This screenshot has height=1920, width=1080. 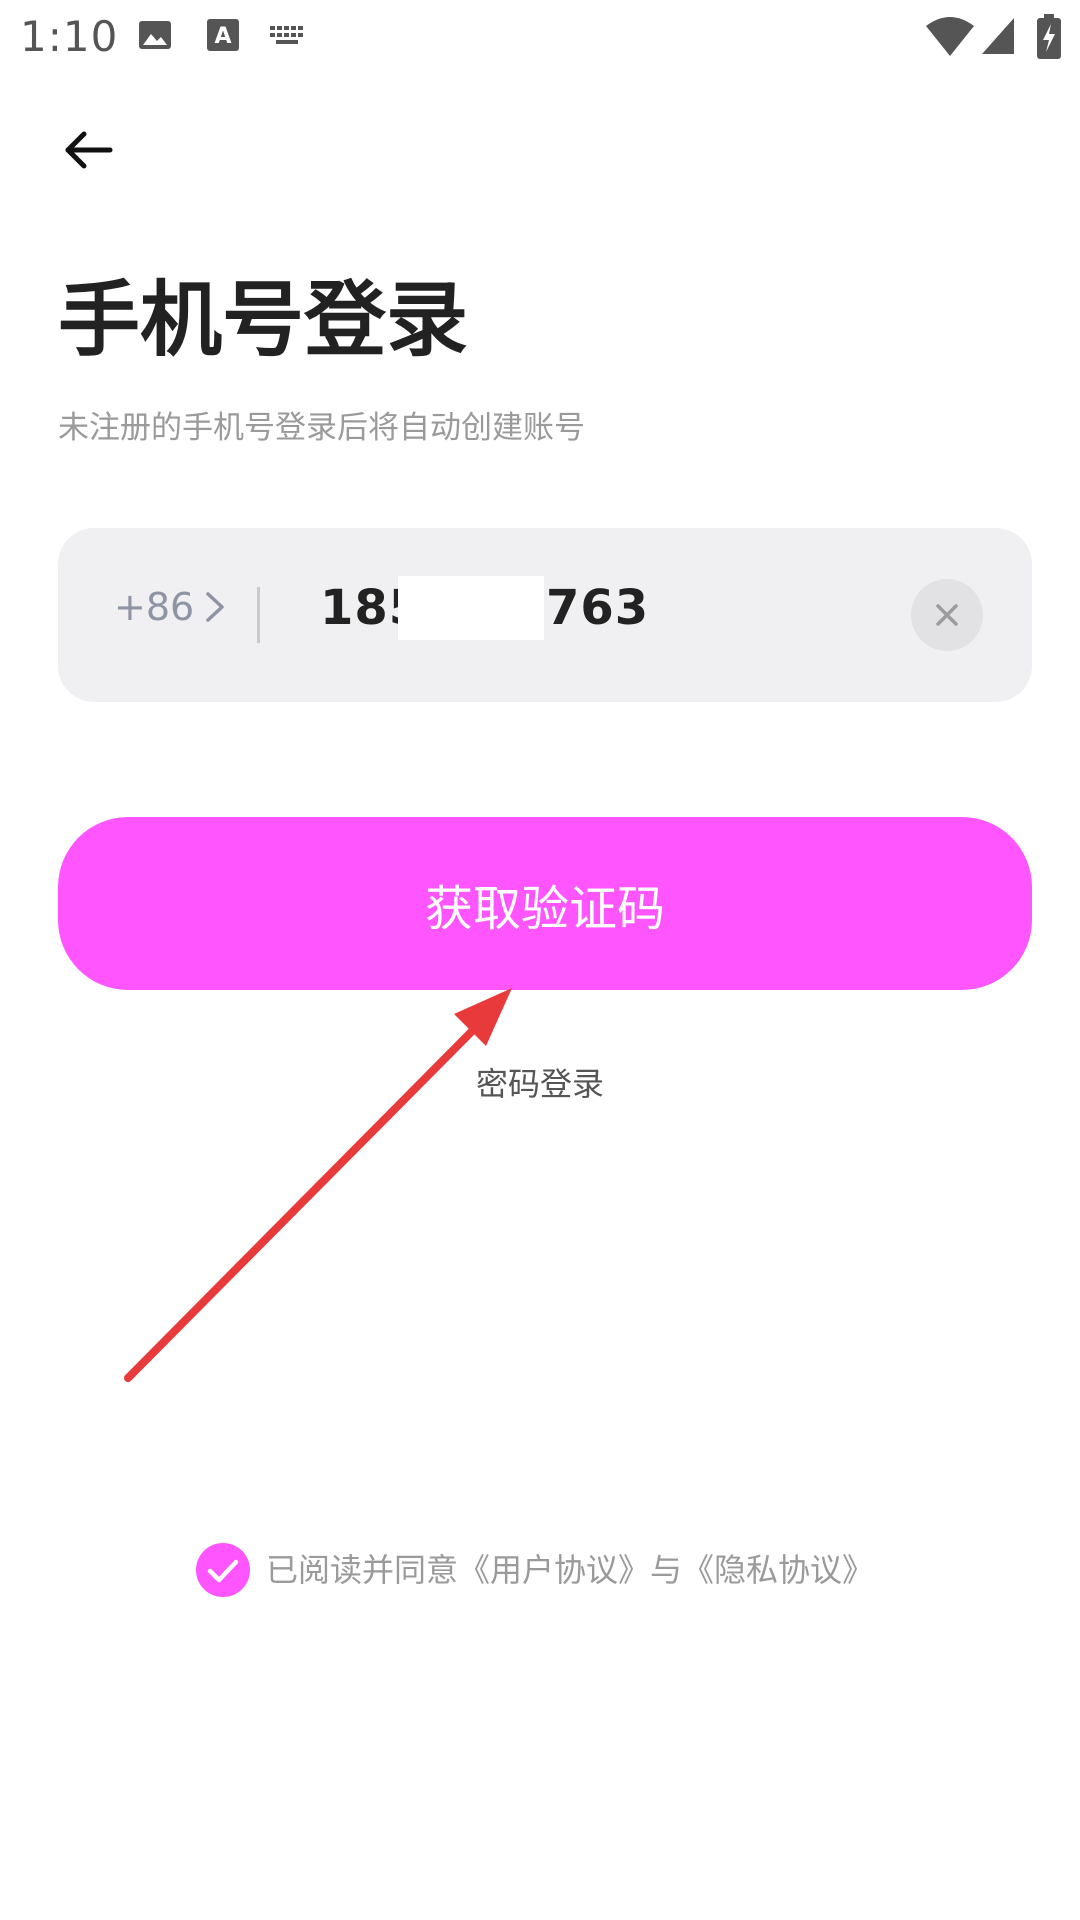 I want to click on phone-input-box: +86 185 763, so click(x=545, y=615).